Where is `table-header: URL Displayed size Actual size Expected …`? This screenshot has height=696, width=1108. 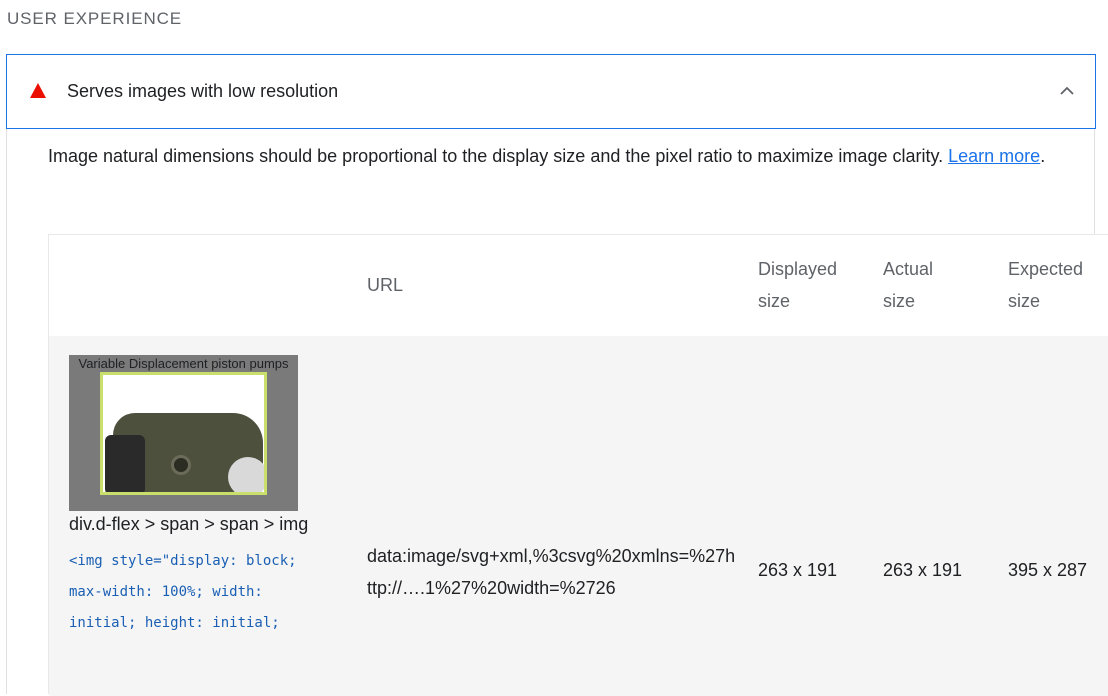 table-header: URL Displayed size Actual size Expected … is located at coordinates (578, 285).